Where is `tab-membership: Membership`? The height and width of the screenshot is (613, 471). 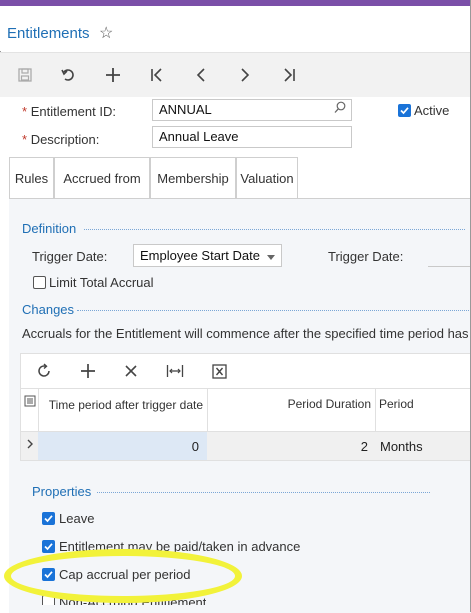
tab-membership: Membership is located at coordinates (193, 178).